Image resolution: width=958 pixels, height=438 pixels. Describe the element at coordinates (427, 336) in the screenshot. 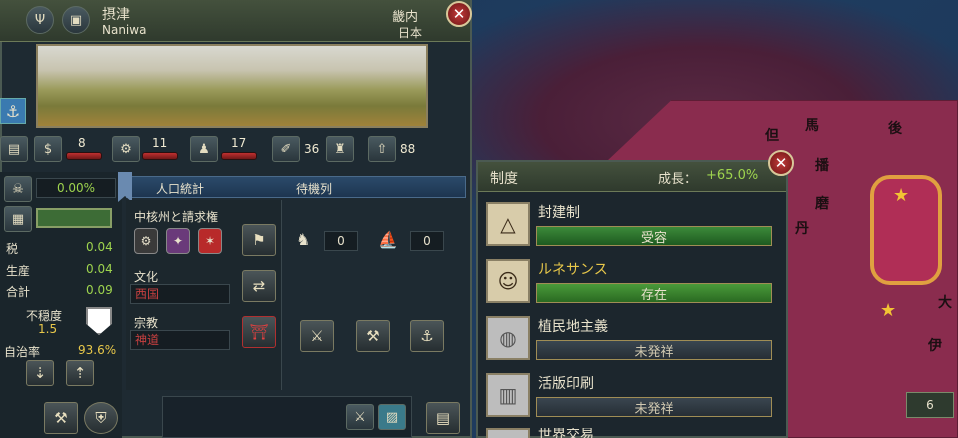

I see `build-ship-button: ⚓` at that location.